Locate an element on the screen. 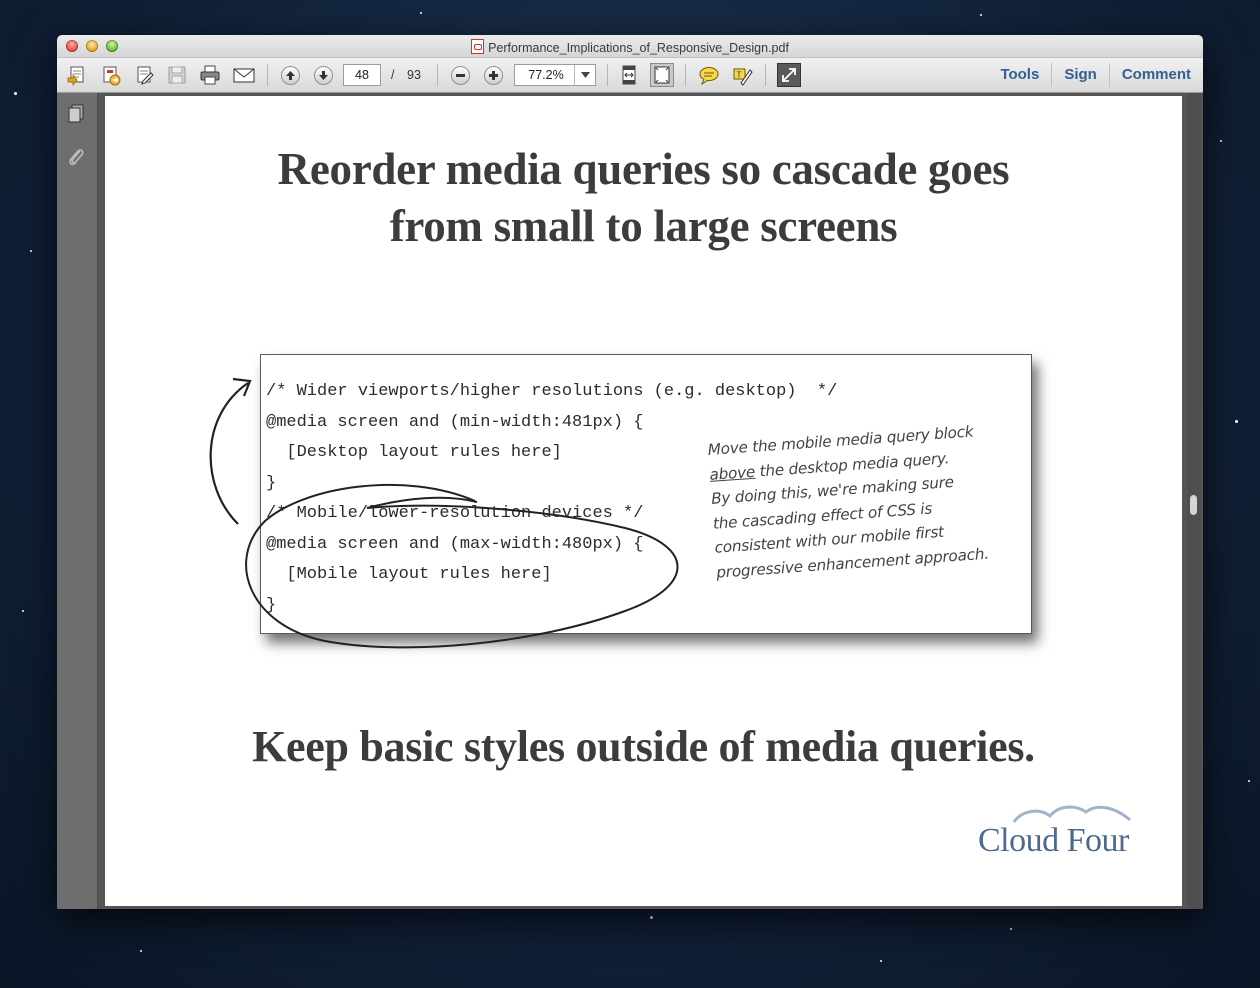  email-icon is located at coordinates (244, 75).